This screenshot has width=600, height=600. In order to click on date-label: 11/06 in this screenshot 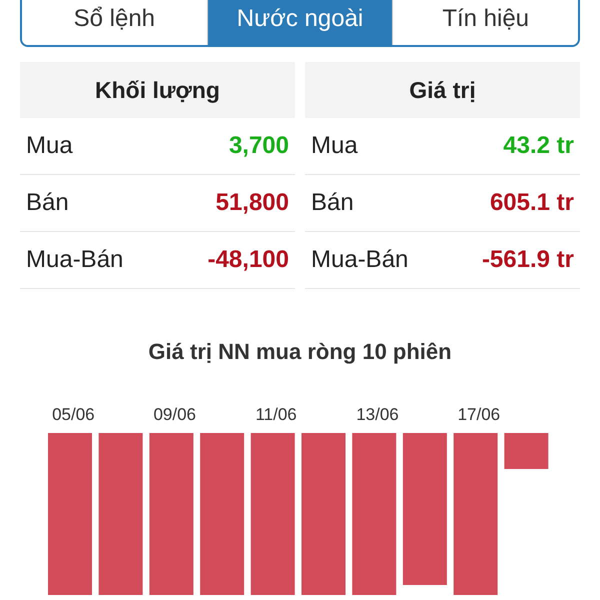, I will do `click(276, 415)`.